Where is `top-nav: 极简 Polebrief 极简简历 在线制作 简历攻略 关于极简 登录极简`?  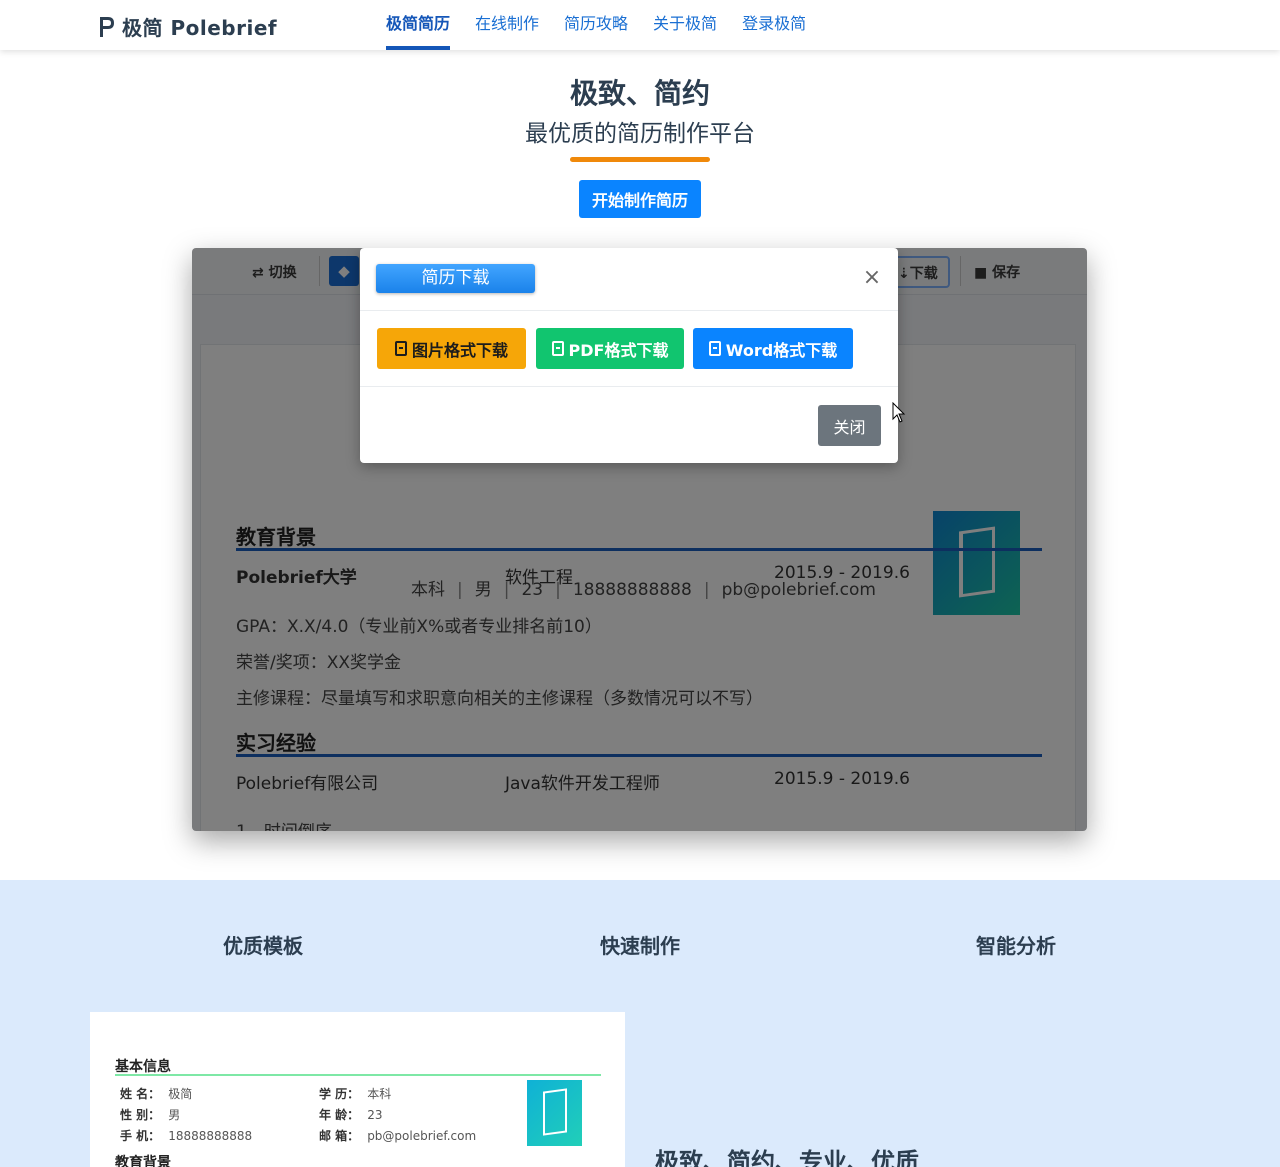
top-nav: 极简 Polebrief 极简简历 在线制作 简历攻略 关于极简 登录极简 is located at coordinates (640, 25).